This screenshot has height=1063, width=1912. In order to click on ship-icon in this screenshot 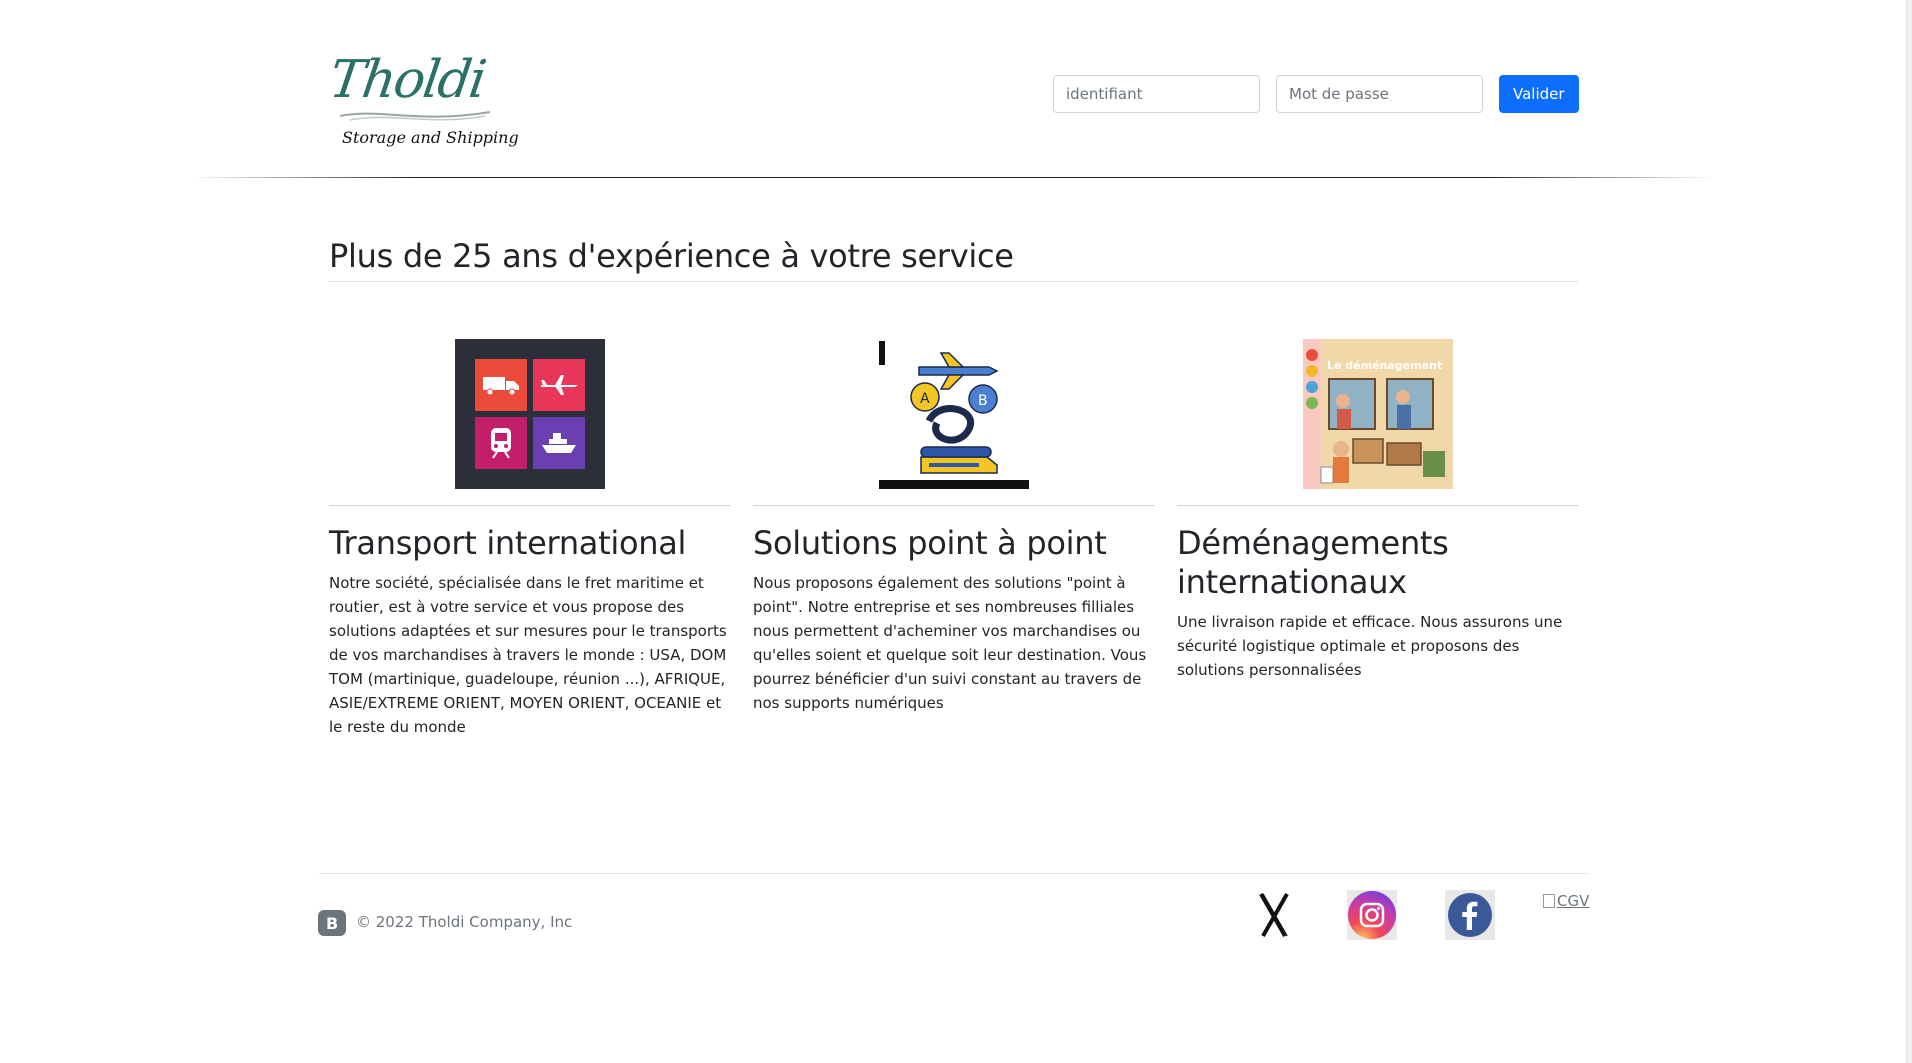, I will do `click(559, 443)`.